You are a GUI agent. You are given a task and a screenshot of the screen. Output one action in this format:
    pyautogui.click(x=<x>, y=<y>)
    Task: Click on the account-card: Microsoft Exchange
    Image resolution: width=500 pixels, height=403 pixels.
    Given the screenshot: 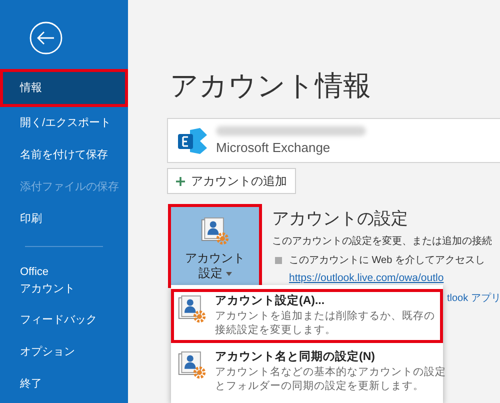 What is the action you would take?
    pyautogui.click(x=333, y=140)
    